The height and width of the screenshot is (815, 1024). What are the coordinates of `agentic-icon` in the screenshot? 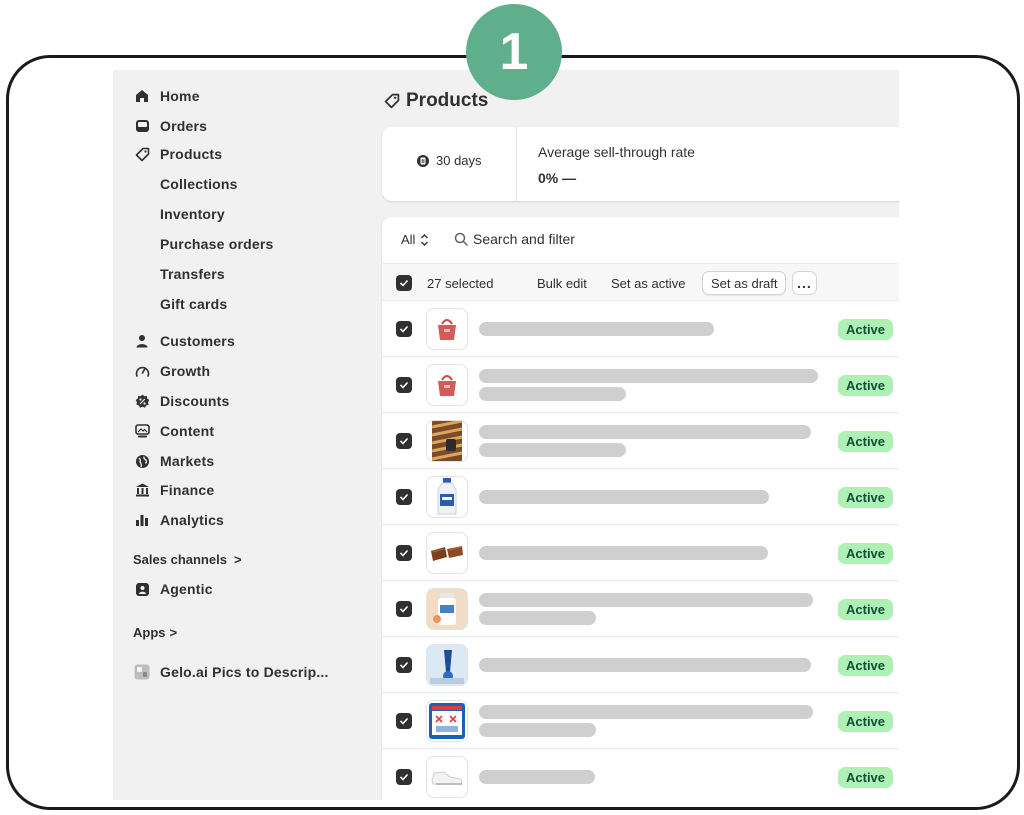 It's located at (142, 589).